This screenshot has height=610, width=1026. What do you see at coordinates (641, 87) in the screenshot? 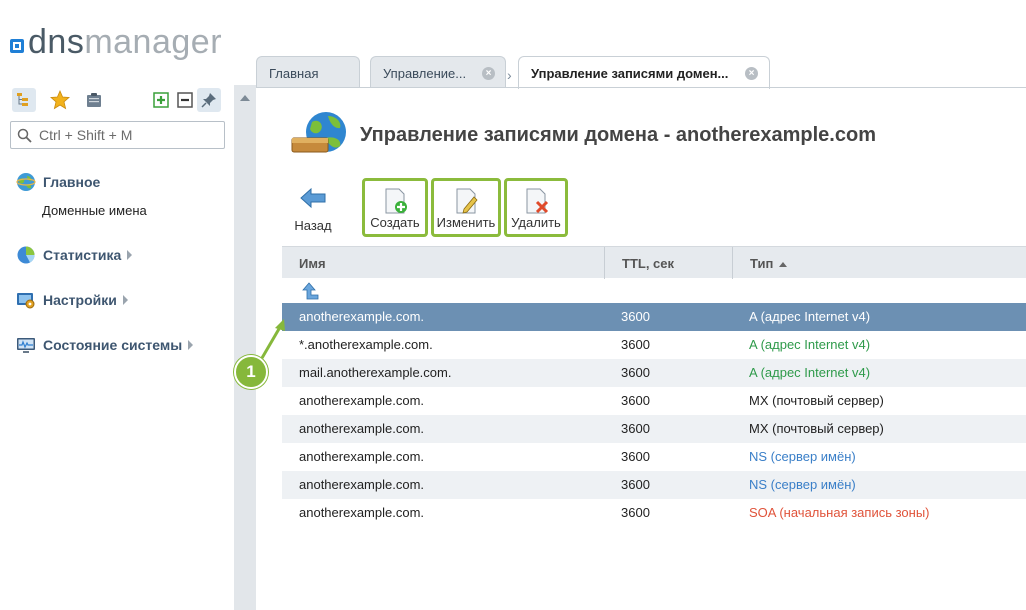
I see `tab-divider` at bounding box center [641, 87].